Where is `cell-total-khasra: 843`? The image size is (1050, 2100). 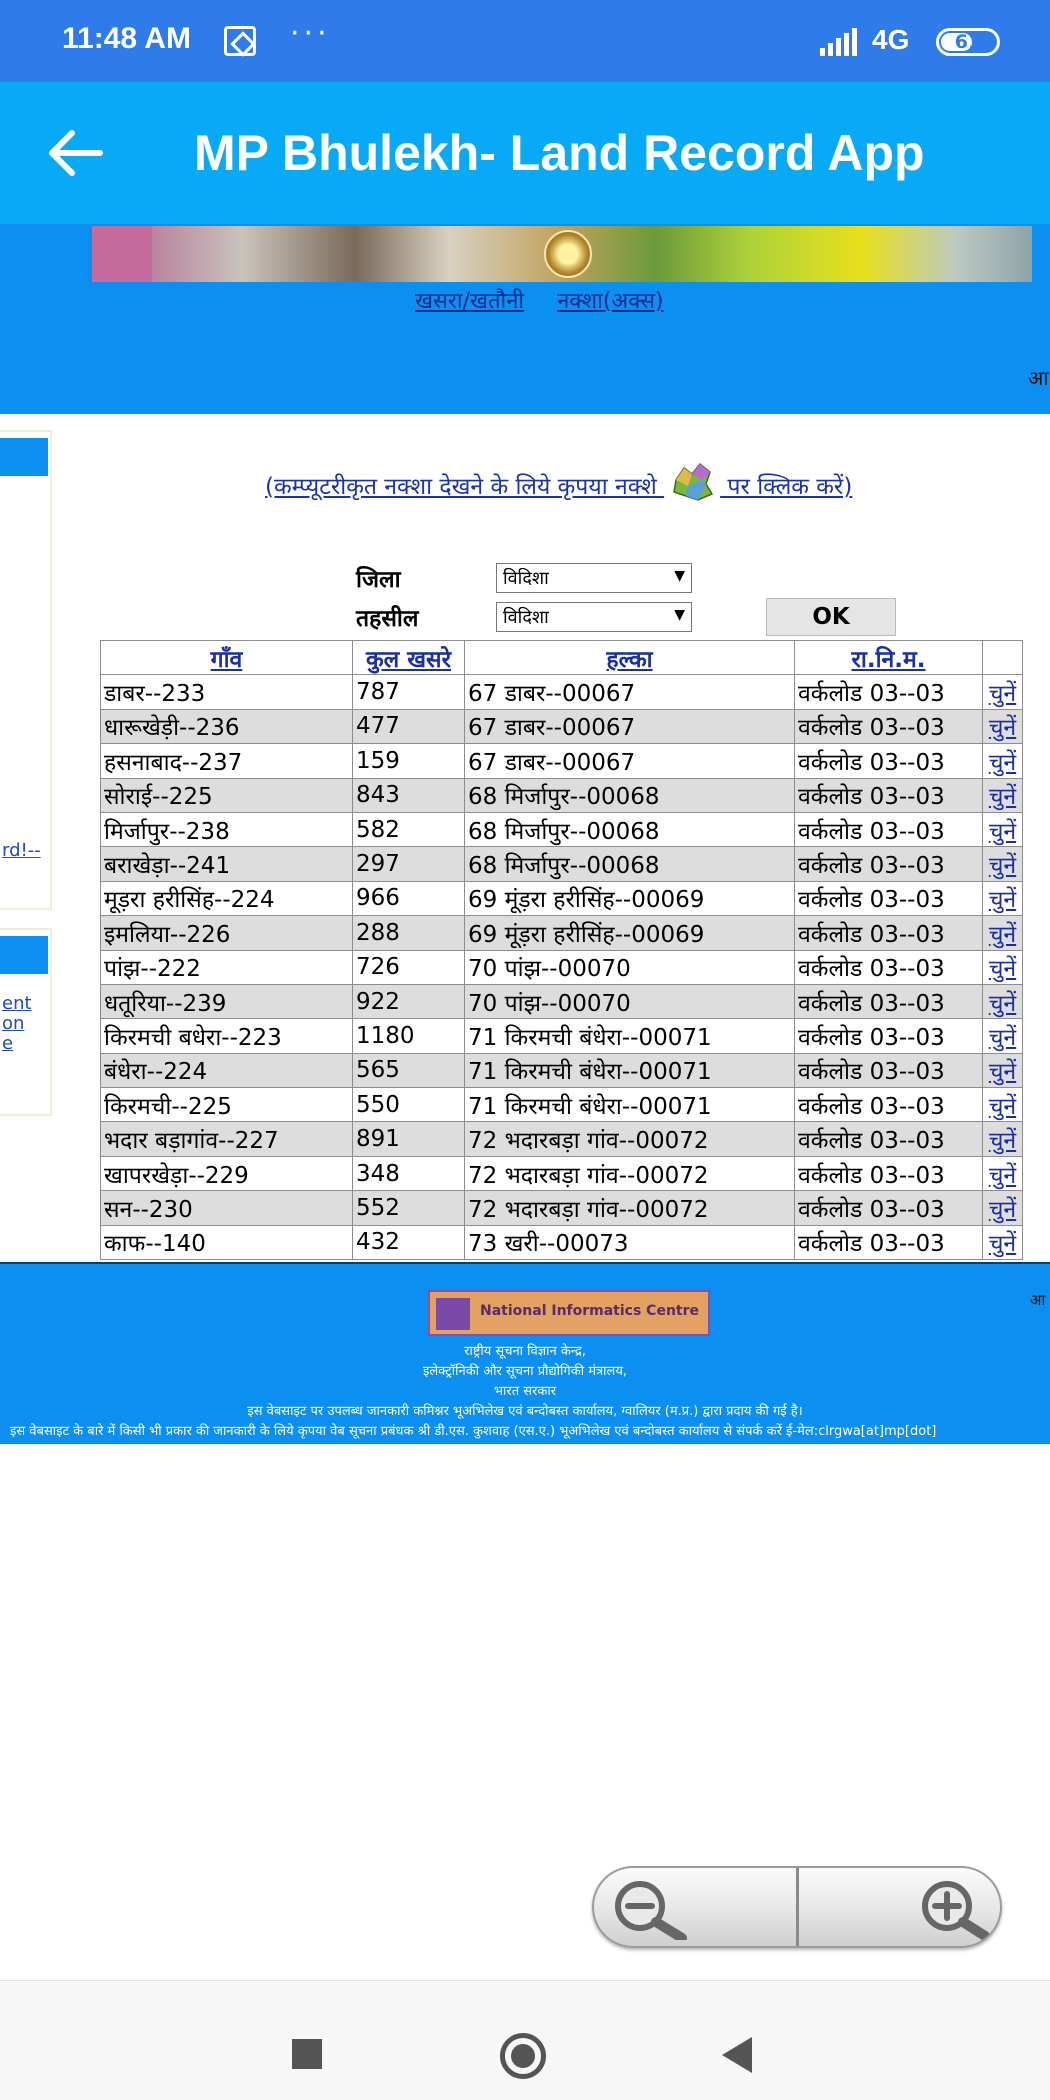 cell-total-khasra: 843 is located at coordinates (408, 795).